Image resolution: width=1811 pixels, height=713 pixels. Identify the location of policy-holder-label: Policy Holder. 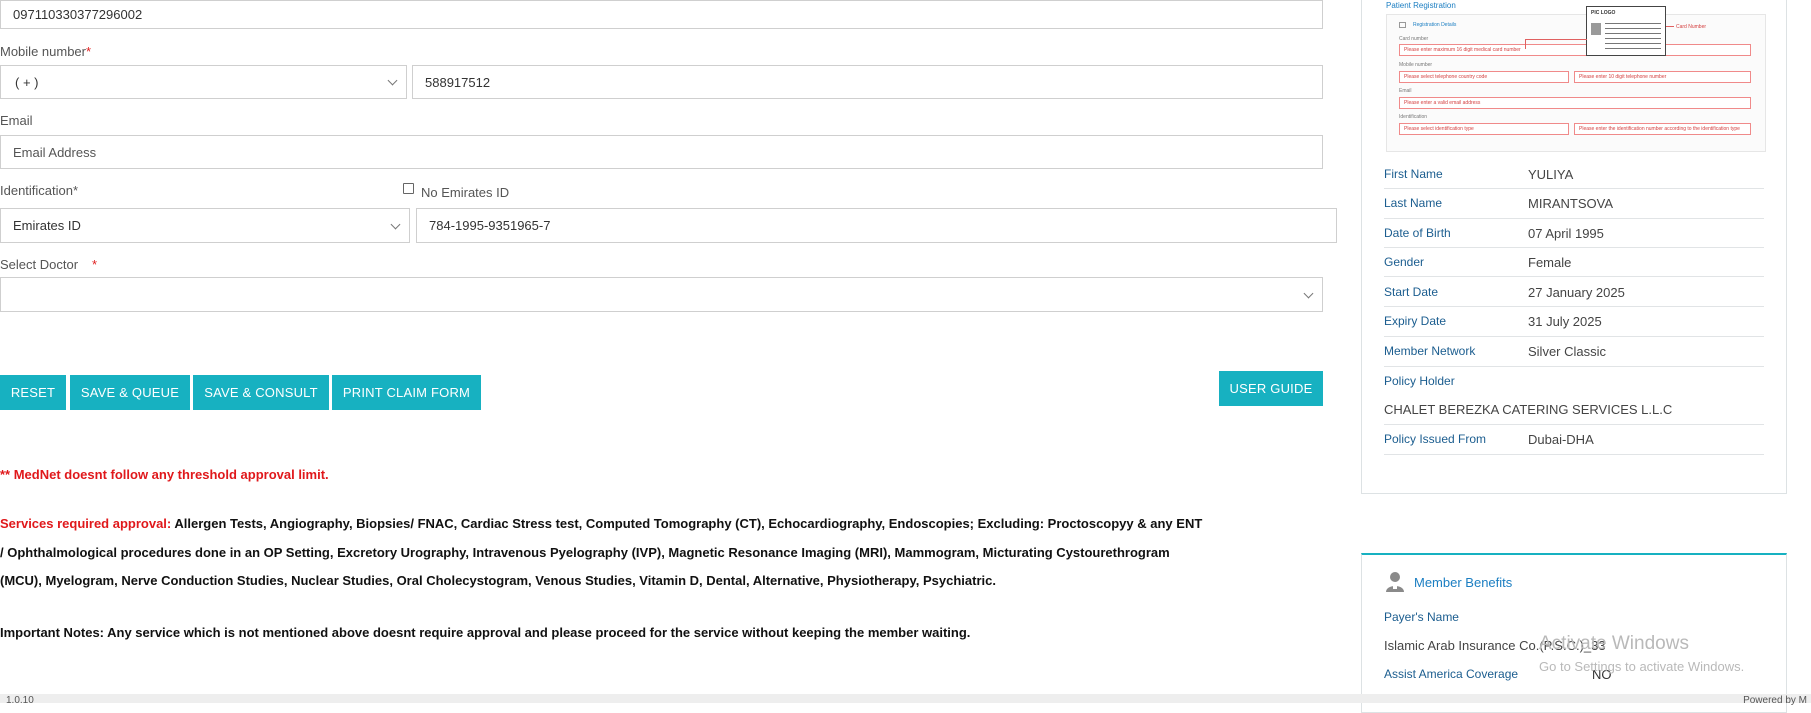
(1419, 381).